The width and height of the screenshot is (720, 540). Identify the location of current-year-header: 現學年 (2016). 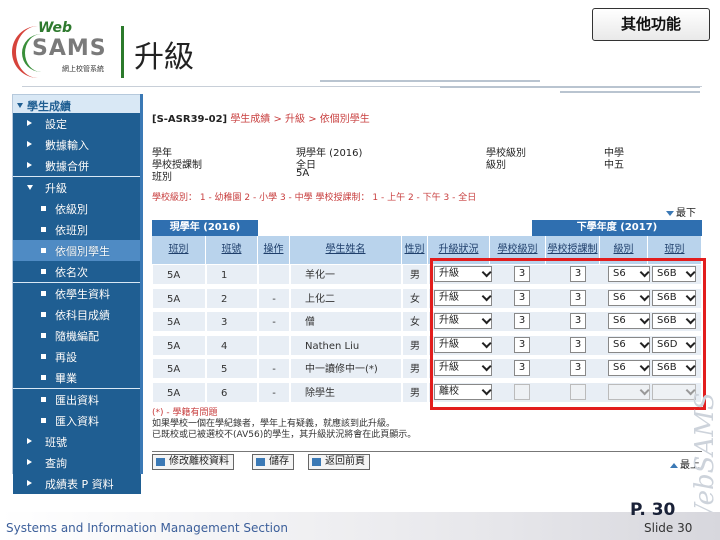
(205, 228).